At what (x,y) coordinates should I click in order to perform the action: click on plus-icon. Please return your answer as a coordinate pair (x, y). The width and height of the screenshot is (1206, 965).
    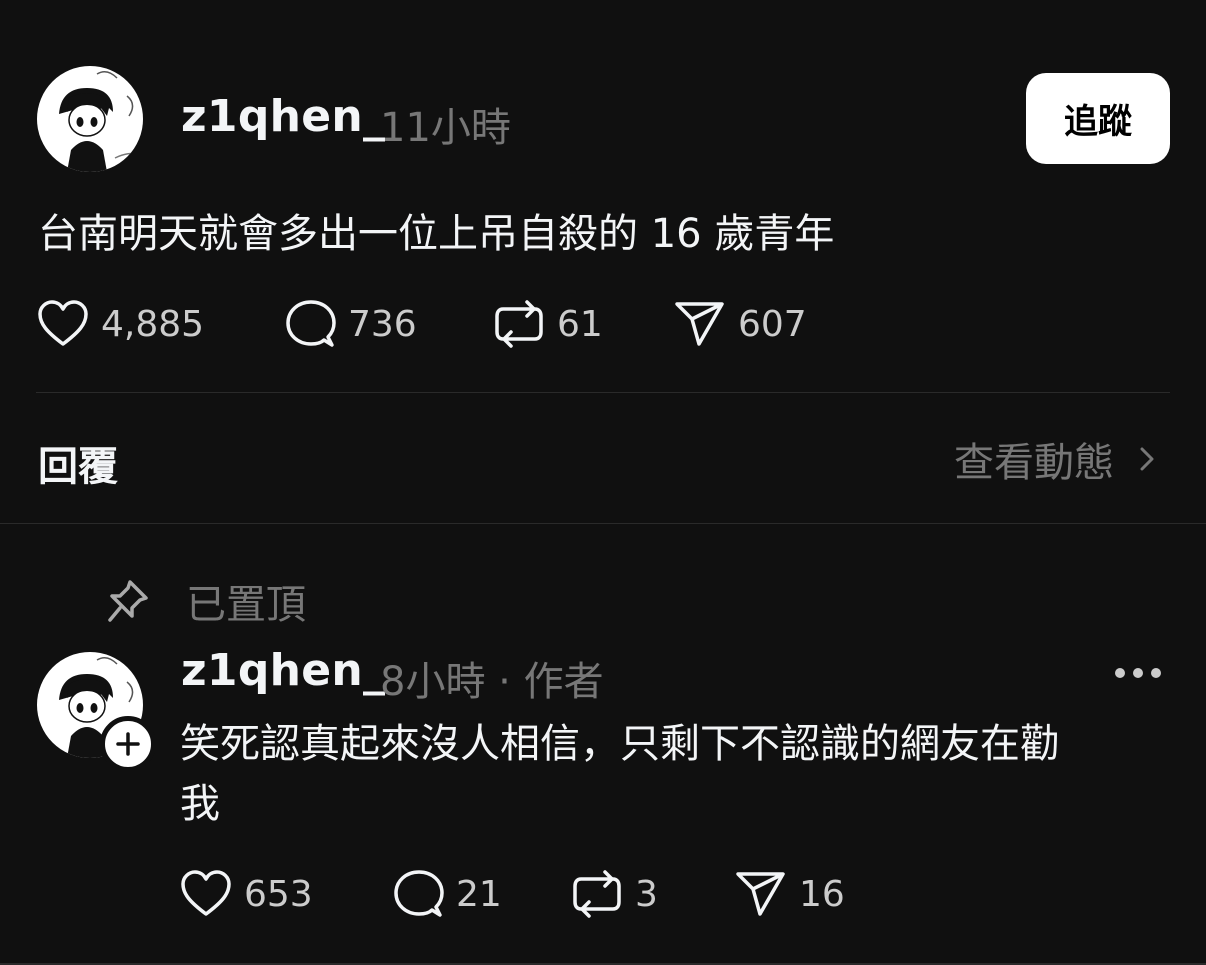
    Looking at the image, I should click on (128, 744).